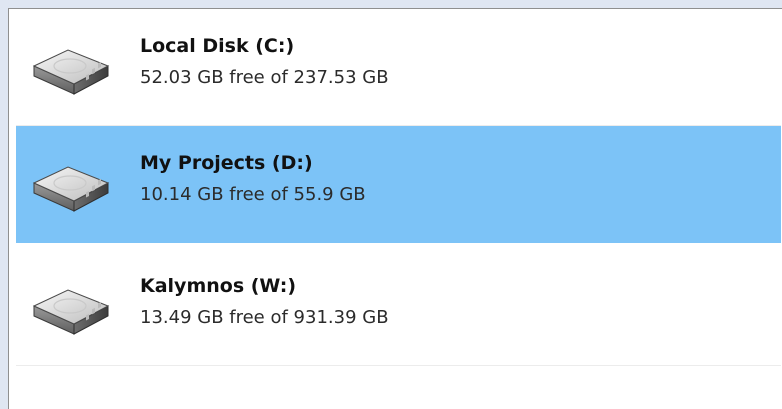  I want to click on drive-free-space: 13.49 GB free of 931.39 GB, so click(264, 317).